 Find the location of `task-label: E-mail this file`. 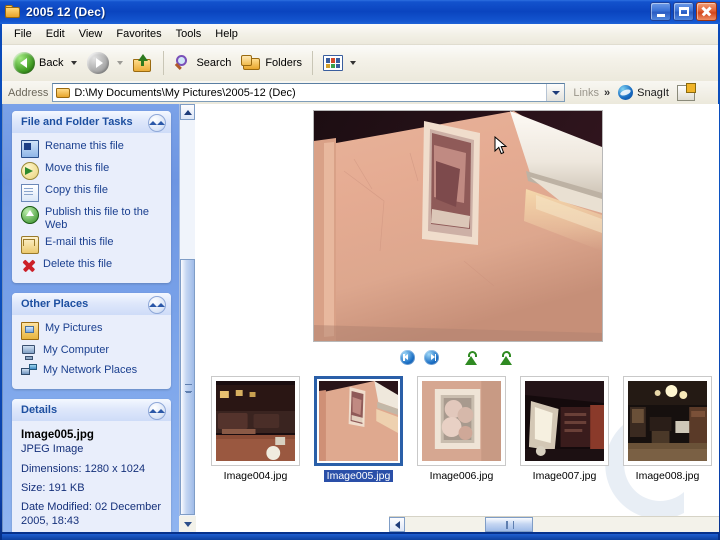

task-label: E-mail this file is located at coordinates (79, 242).